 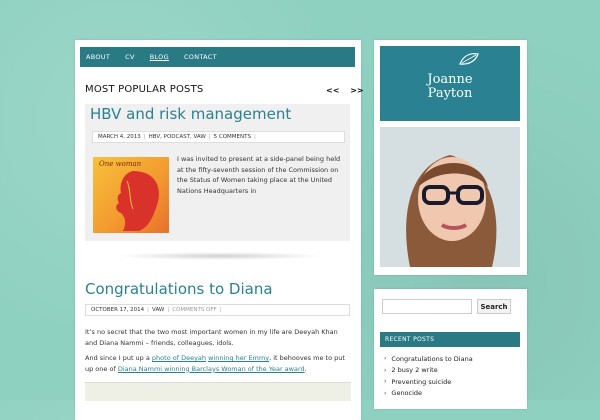 I want to click on site-logo: Joanne Payton, so click(x=450, y=83).